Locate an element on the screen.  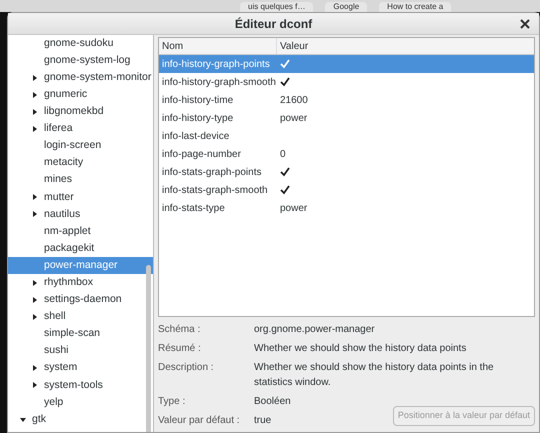
tree-item: rhythmbox is located at coordinates (80, 283).